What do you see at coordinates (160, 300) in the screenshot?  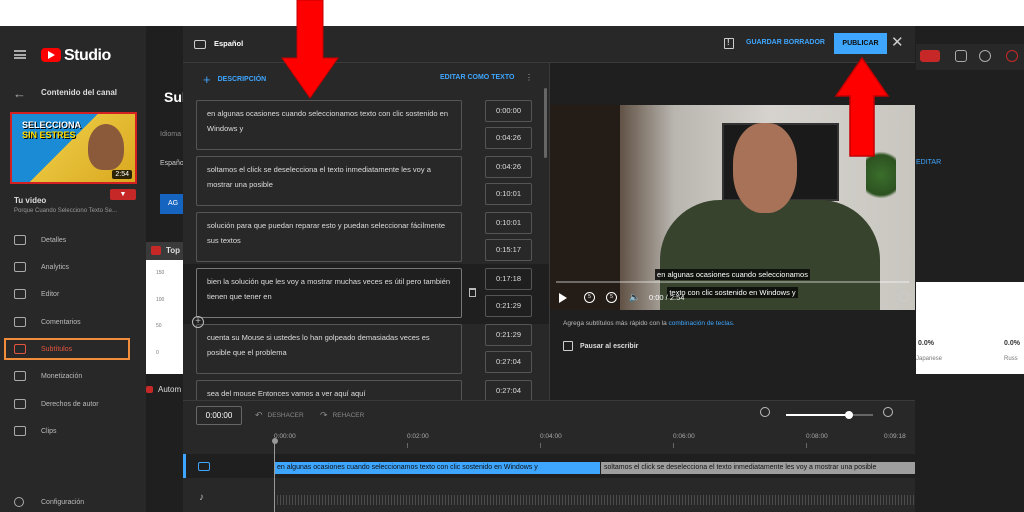 I see `bg-ytick: 100` at bounding box center [160, 300].